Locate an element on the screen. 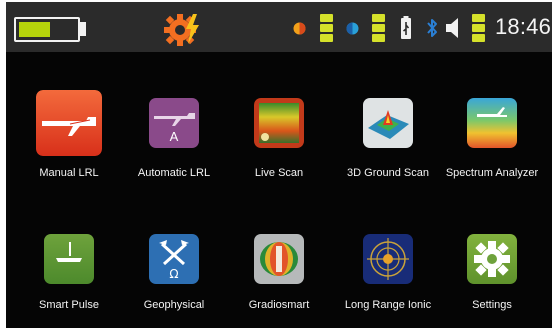 This screenshot has width=552, height=330. automatic-lrl-icon: A is located at coordinates (174, 123).